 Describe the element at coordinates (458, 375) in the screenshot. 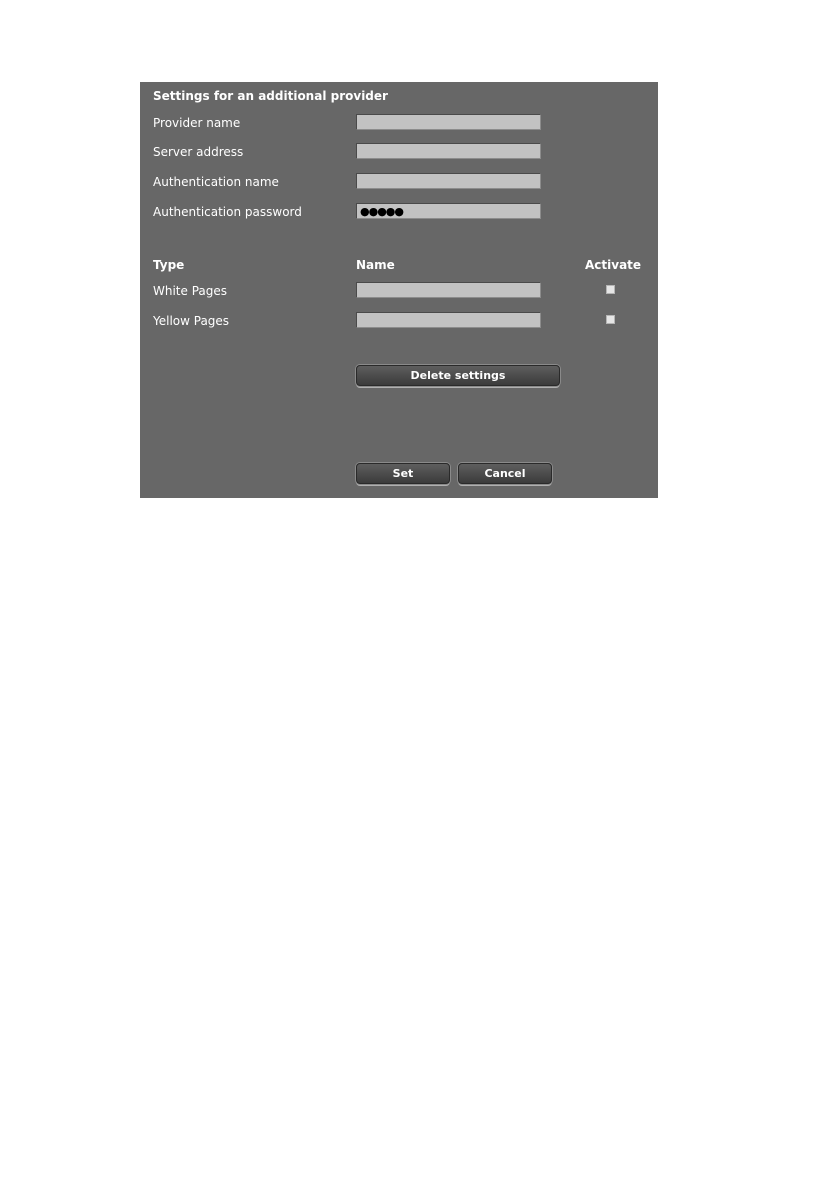

I see `delete-settings-button: Delete settings` at that location.